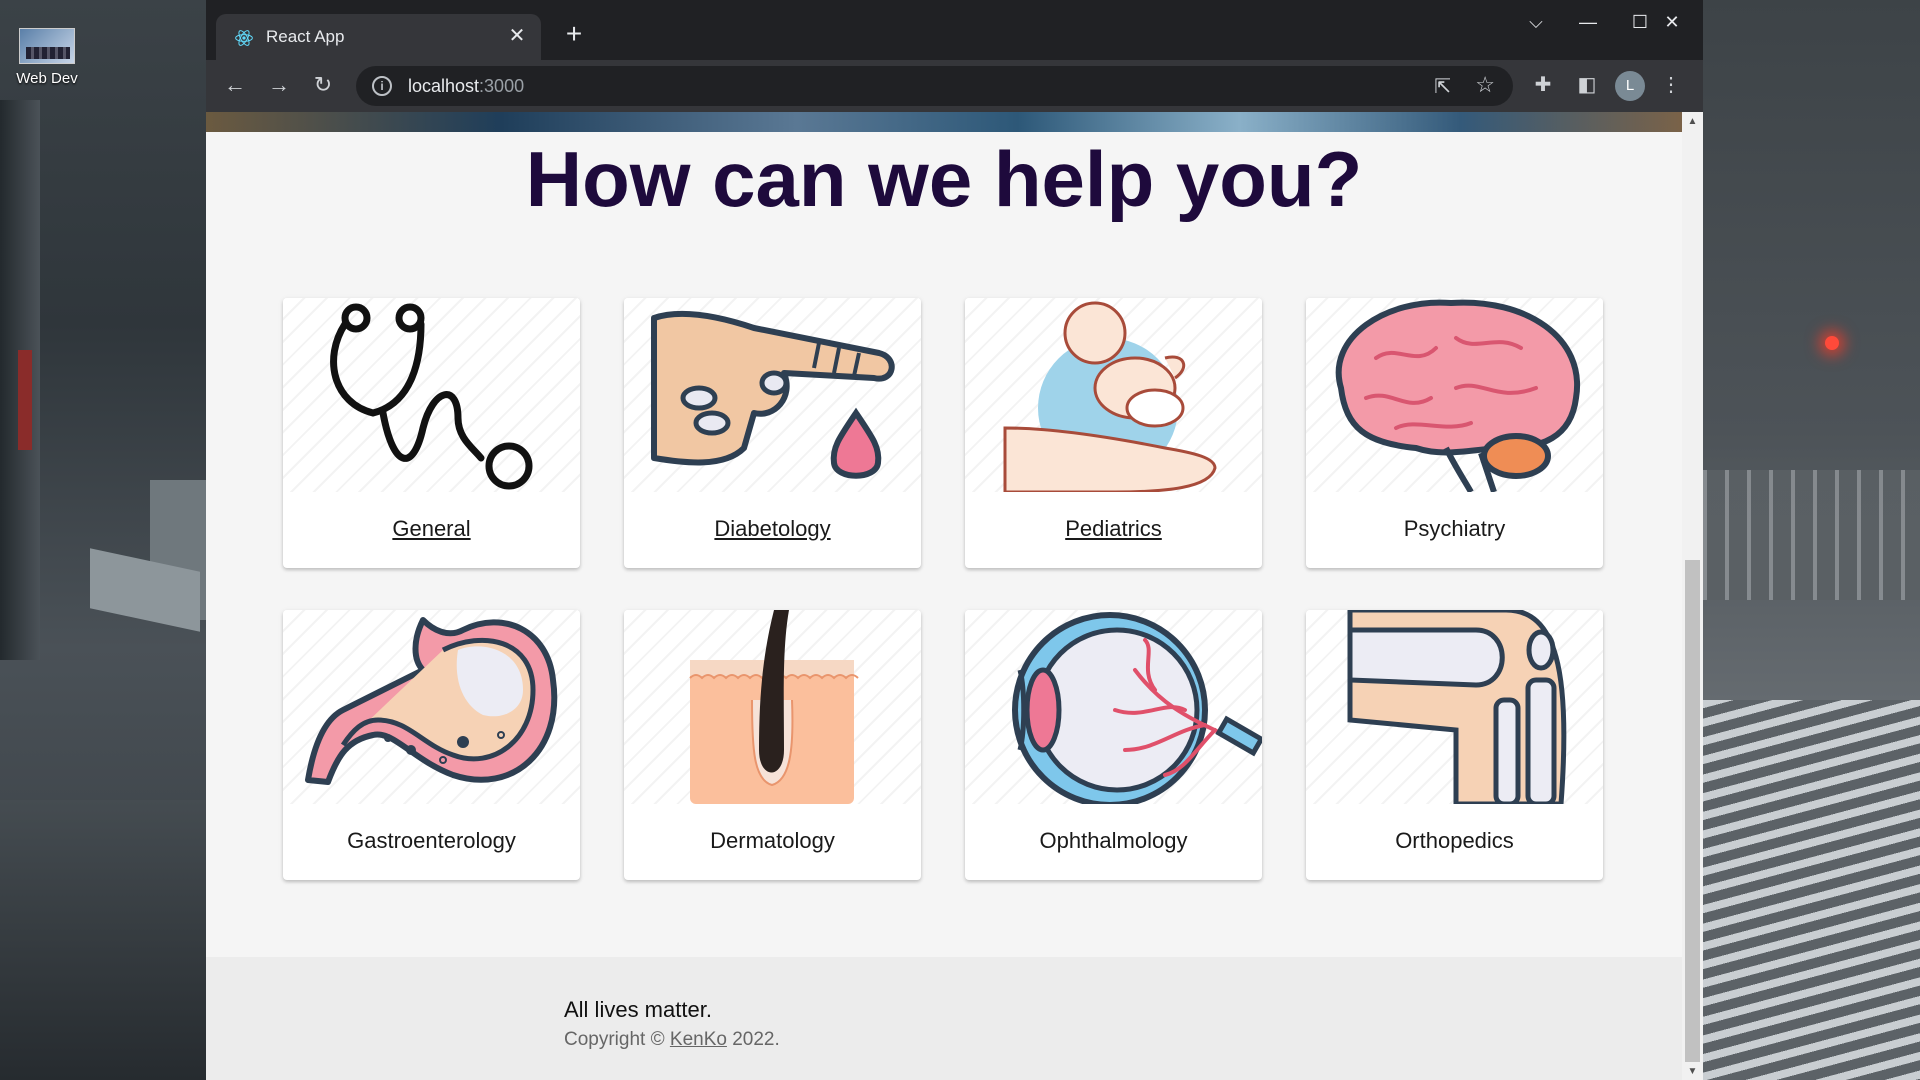  What do you see at coordinates (1811, 890) in the screenshot?
I see `wallpaper-railway-track` at bounding box center [1811, 890].